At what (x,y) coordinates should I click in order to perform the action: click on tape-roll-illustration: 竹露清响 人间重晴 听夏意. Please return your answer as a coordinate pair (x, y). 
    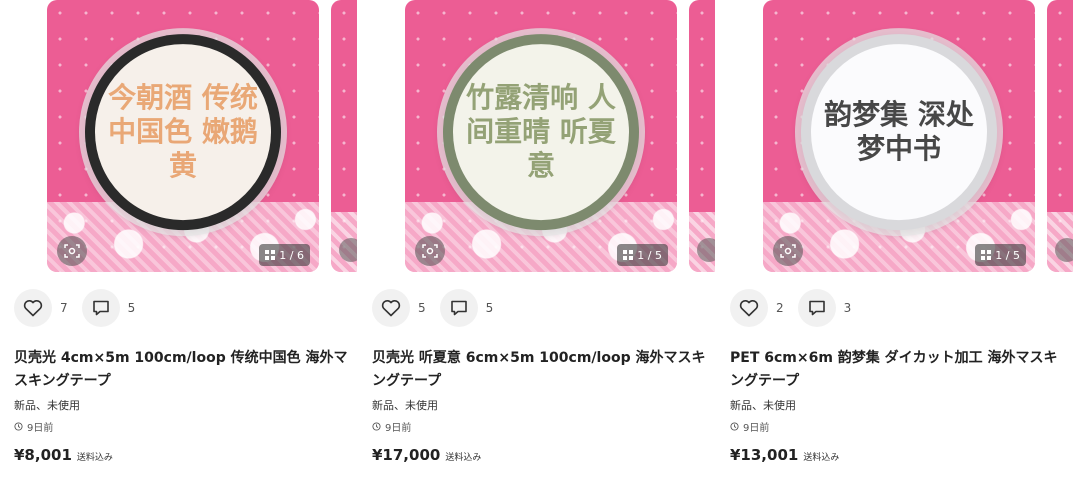
    Looking at the image, I should click on (541, 132).